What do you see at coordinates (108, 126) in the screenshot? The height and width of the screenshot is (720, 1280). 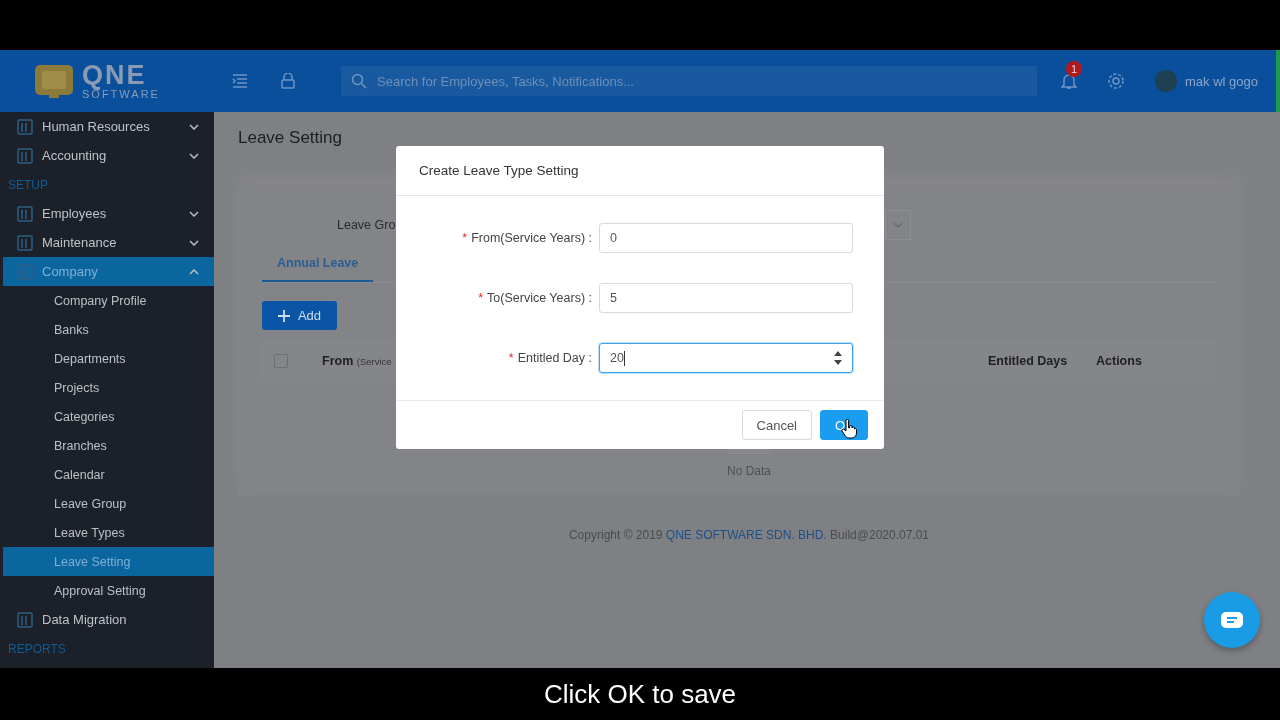 I see `nav-item: Human Resources` at bounding box center [108, 126].